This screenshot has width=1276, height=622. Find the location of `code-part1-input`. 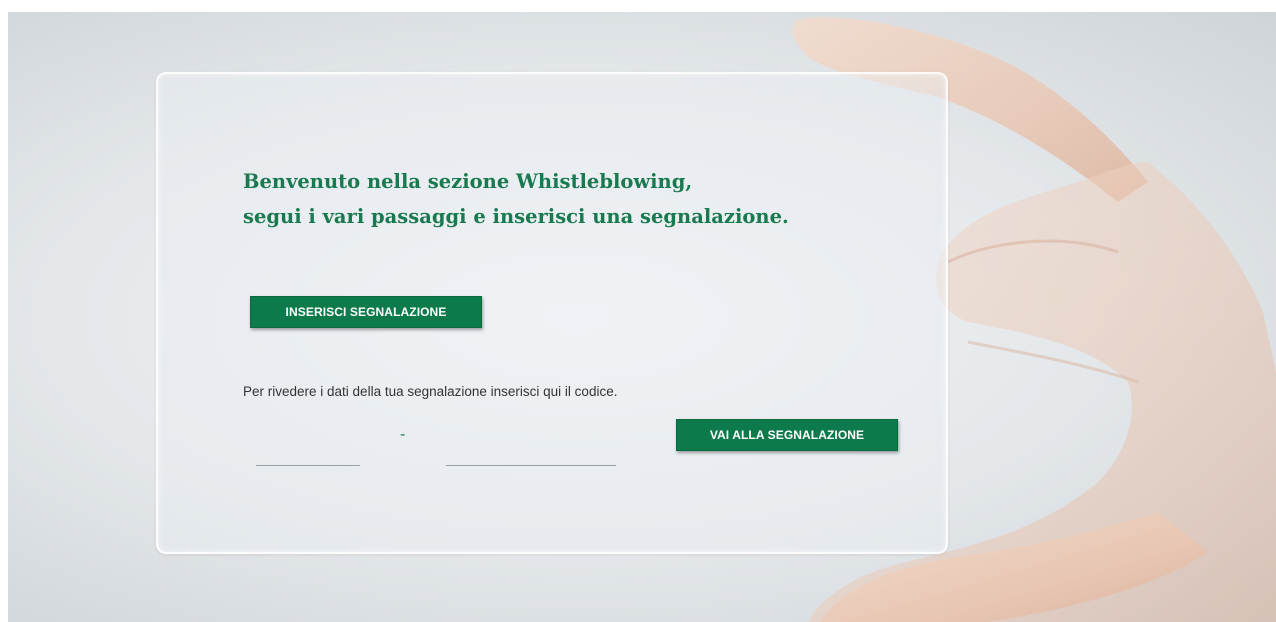

code-part1-input is located at coordinates (308, 455).